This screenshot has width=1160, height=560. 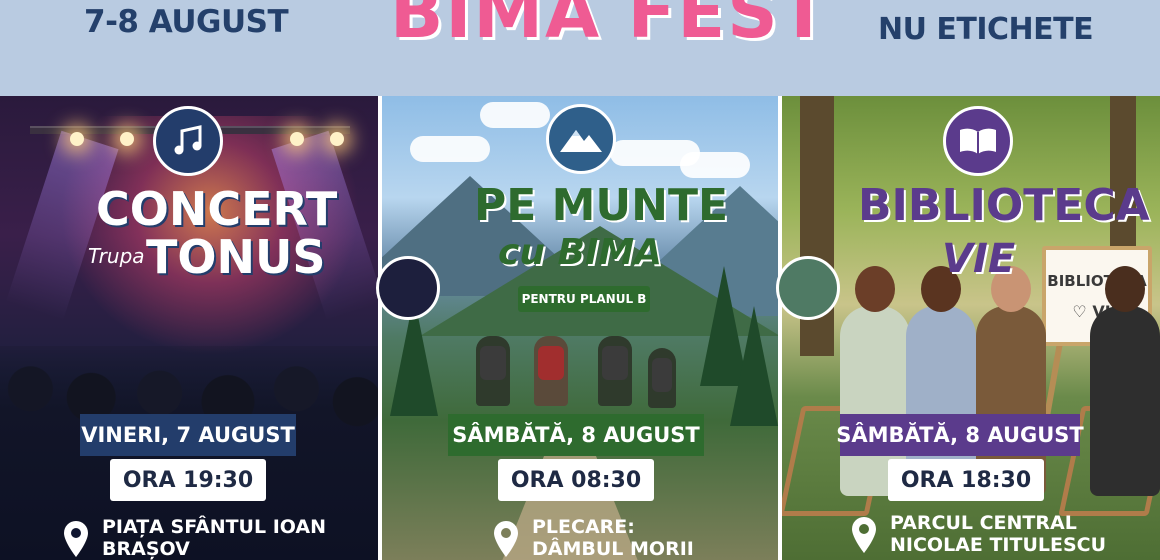 What do you see at coordinates (983, 523) in the screenshot?
I see `library-location-line1: PARCUL CENTRAL` at bounding box center [983, 523].